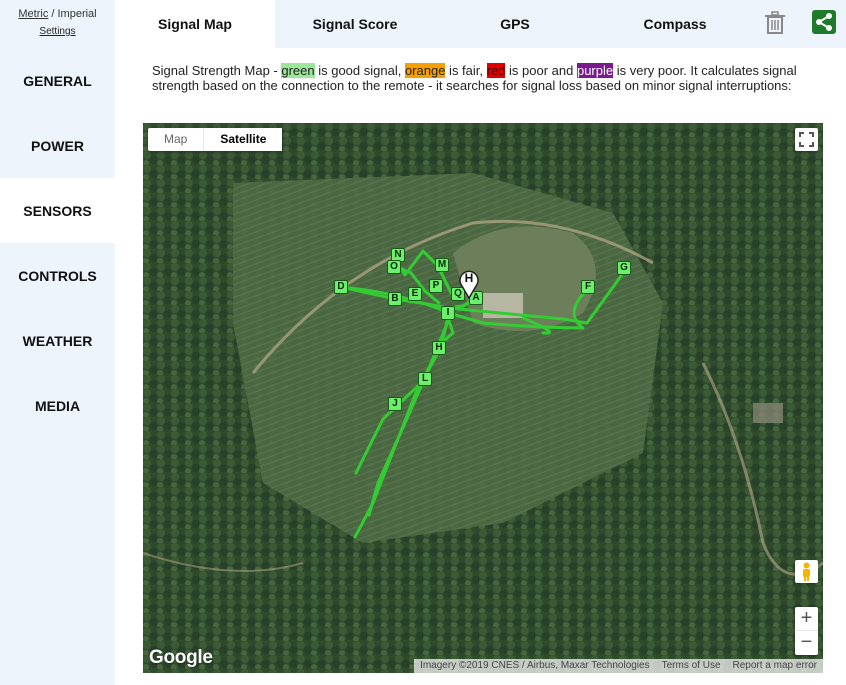 The image size is (846, 685). I want to click on legend-green: green, so click(298, 70).